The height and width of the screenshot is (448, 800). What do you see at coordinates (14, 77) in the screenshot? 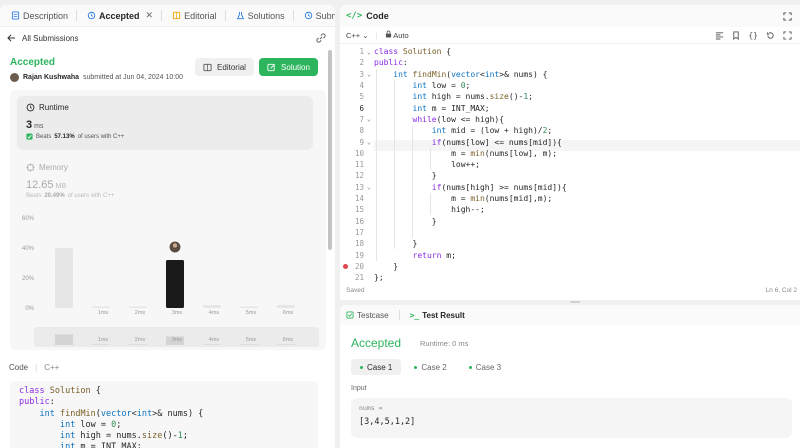
I see `avatar` at bounding box center [14, 77].